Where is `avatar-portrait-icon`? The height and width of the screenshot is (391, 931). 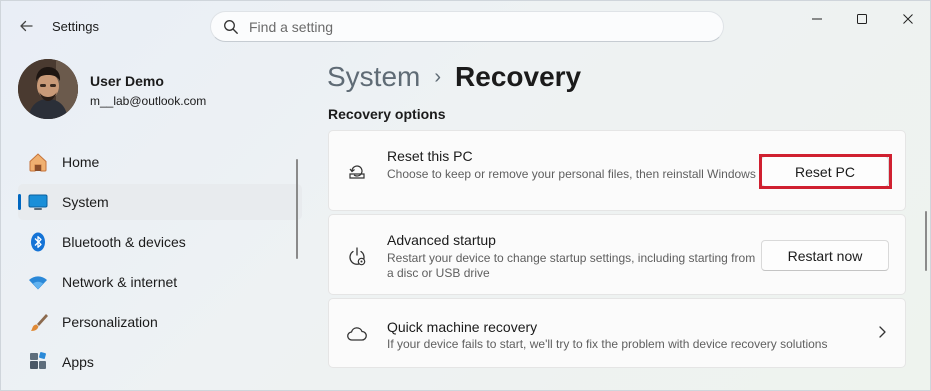
avatar-portrait-icon is located at coordinates (48, 89).